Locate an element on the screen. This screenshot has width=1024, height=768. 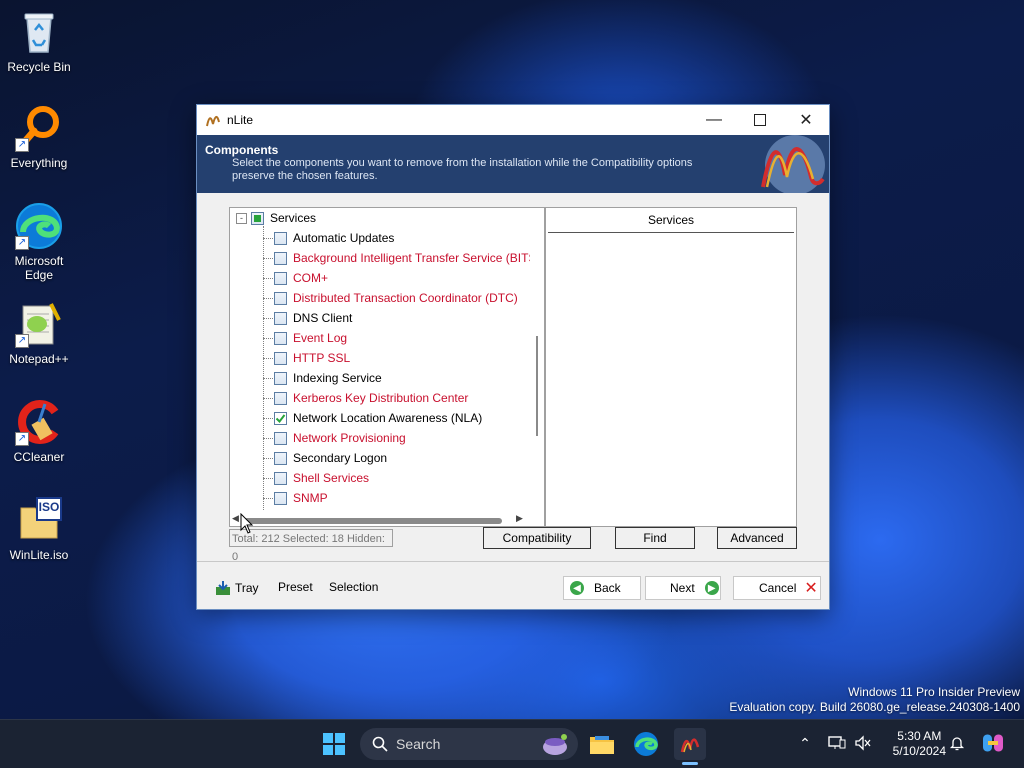
title-bar: nLite — ✕ is located at coordinates (513, 120).